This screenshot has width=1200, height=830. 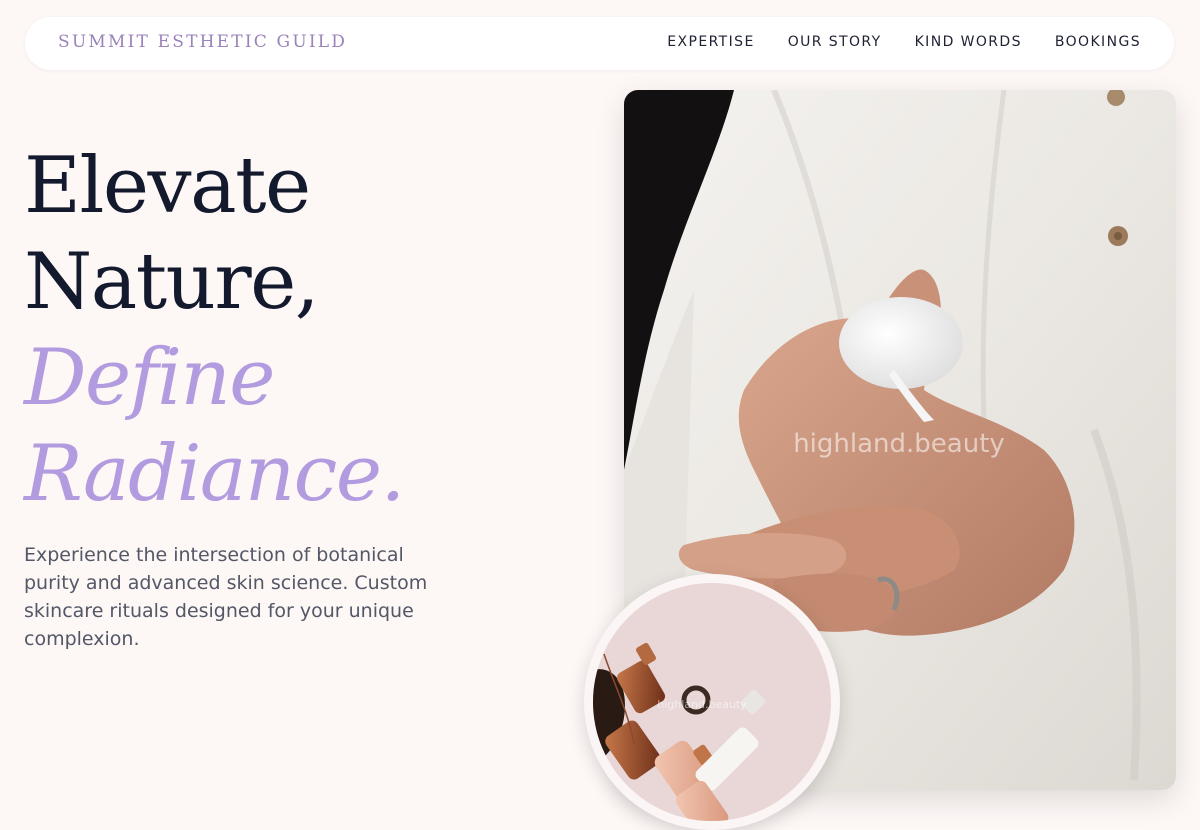 What do you see at coordinates (172, 282) in the screenshot?
I see `hero-heading-line-2: Nature,` at bounding box center [172, 282].